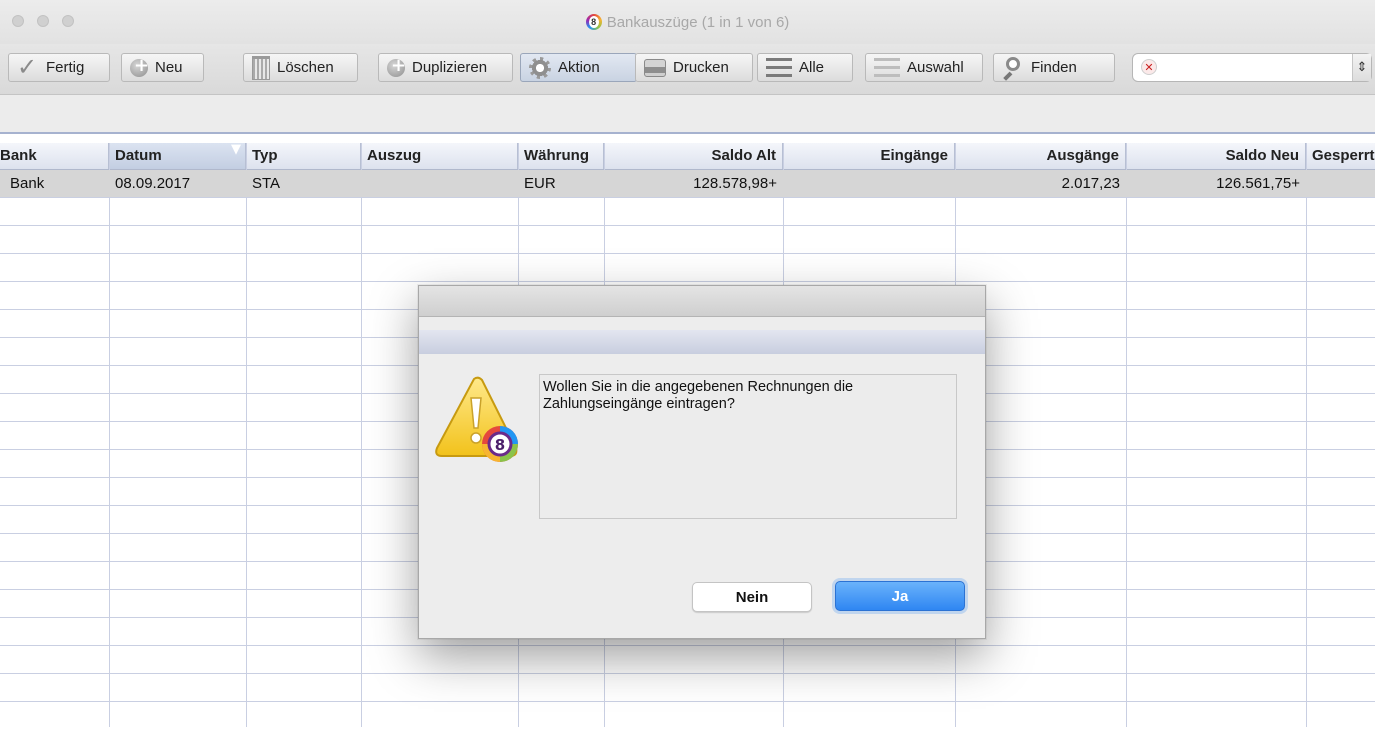 The height and width of the screenshot is (729, 1375). Describe the element at coordinates (236, 150) in the screenshot. I see `sort-descending-icon: ▼` at that location.